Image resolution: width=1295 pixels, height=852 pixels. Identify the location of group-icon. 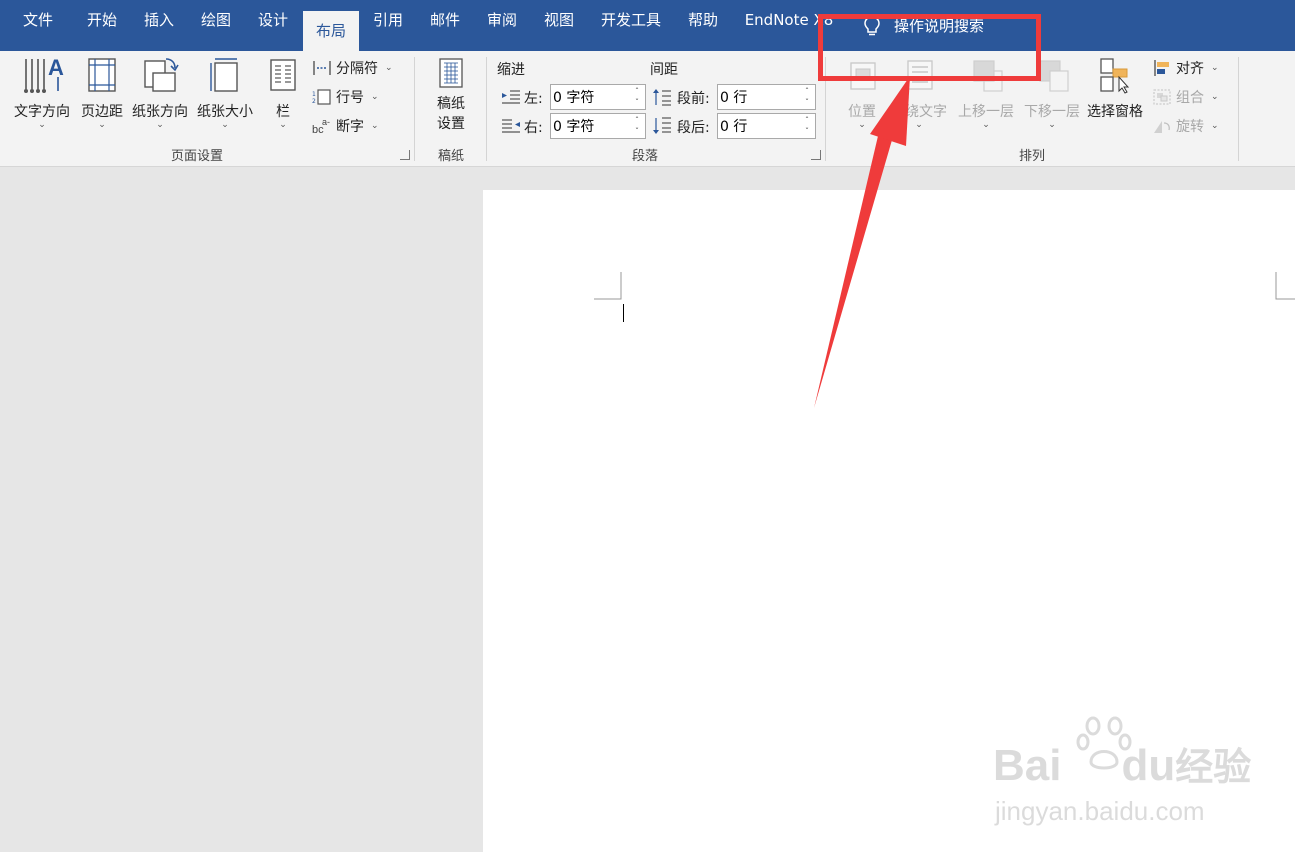
(1162, 97).